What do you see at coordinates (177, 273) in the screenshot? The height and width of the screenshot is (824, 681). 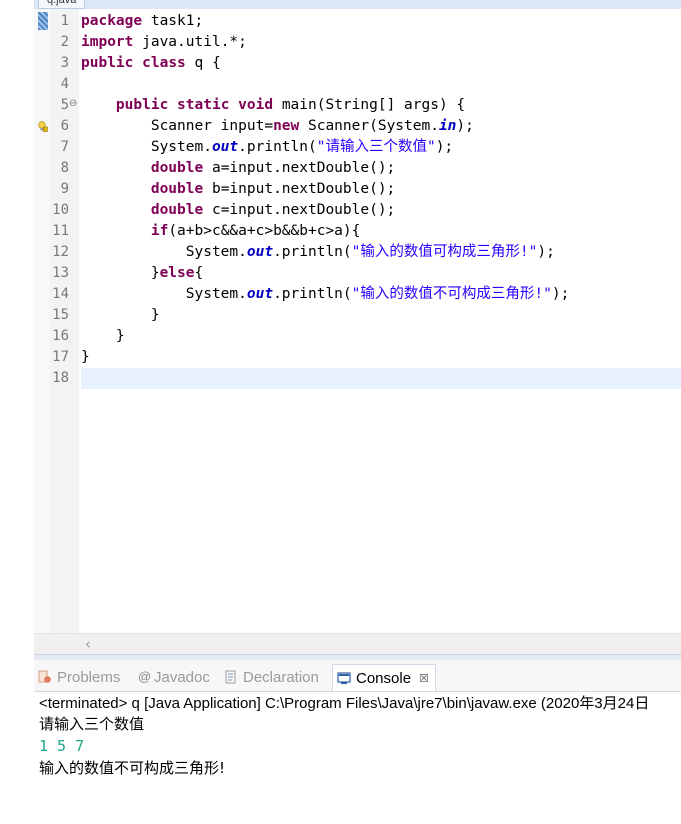 I see `code-keyword: else` at bounding box center [177, 273].